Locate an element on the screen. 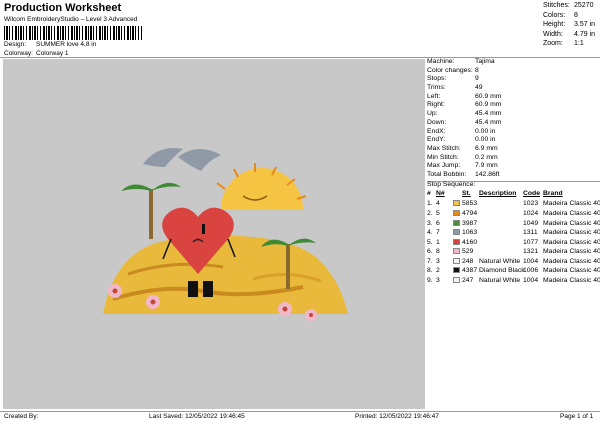 The height and width of the screenshot is (424, 600). info-left: Left: 60.9 mm is located at coordinates (464, 96).